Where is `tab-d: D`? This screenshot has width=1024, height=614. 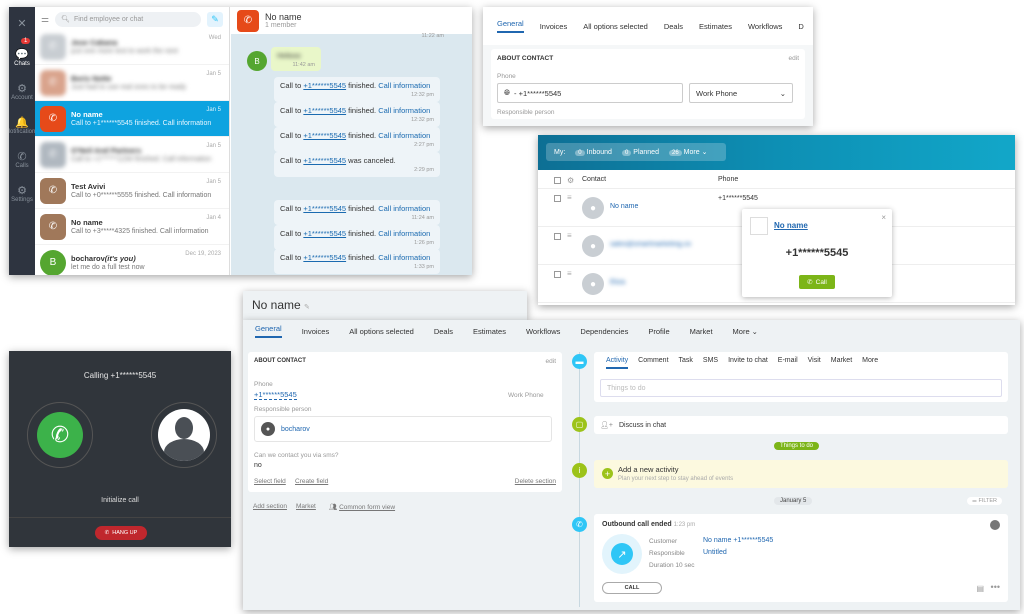
tab-d: D is located at coordinates (800, 26).